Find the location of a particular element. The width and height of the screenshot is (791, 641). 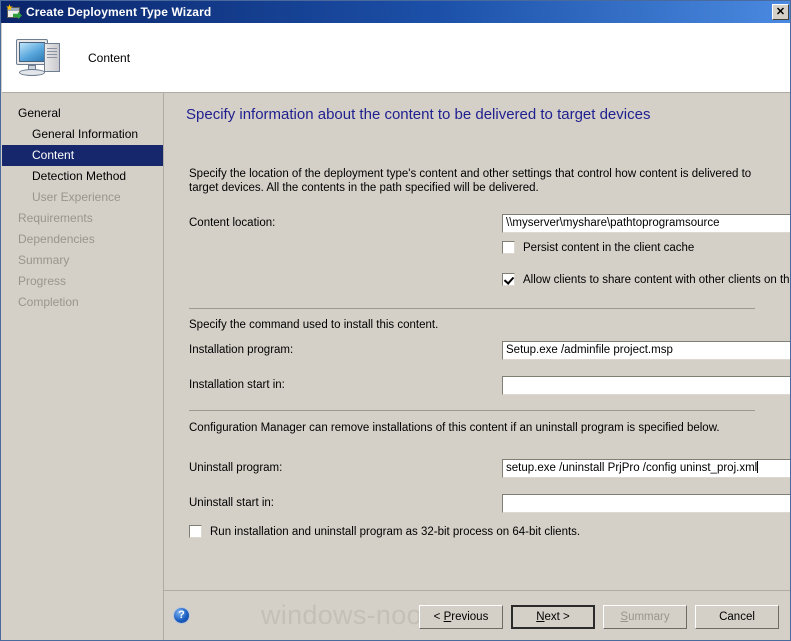

wizard-header: Content is located at coordinates (396, 58).